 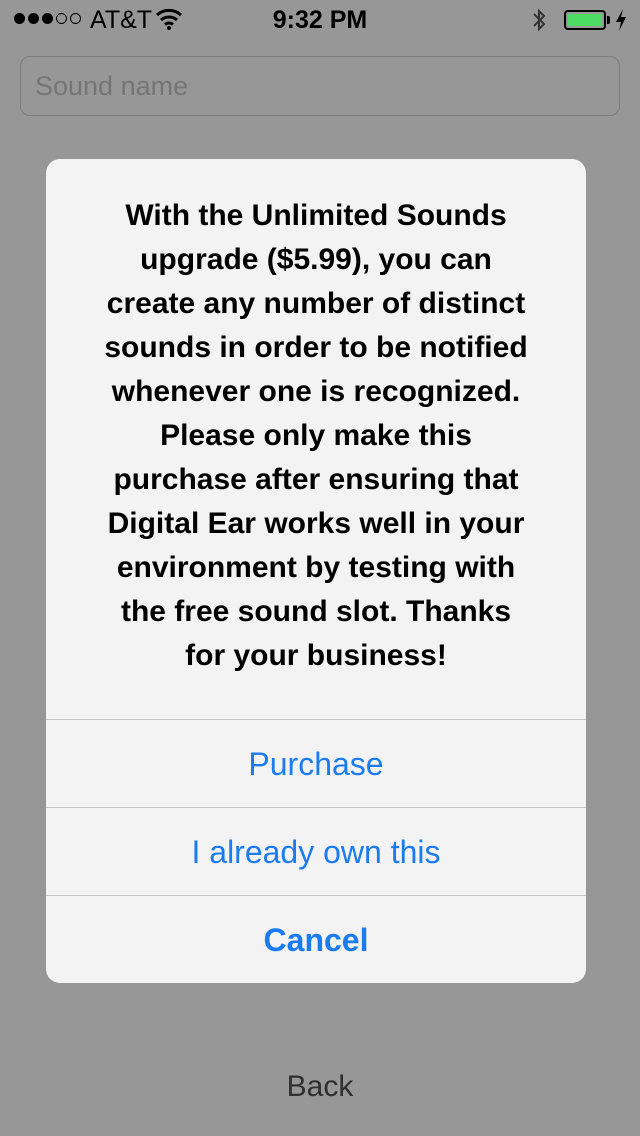 I want to click on battery-level, so click(x=585, y=20).